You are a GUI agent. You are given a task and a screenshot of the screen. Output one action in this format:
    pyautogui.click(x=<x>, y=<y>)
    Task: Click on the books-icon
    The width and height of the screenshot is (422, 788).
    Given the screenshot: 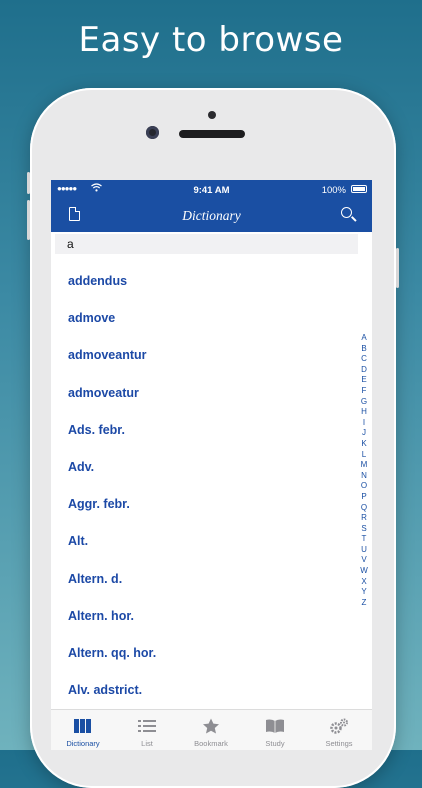 What is the action you would take?
    pyautogui.click(x=83, y=726)
    